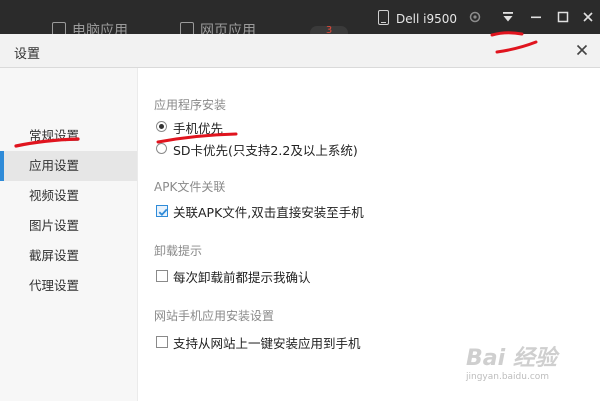  Describe the element at coordinates (178, 251) in the screenshot. I see `section-title-uninstall: 卸载提示` at that location.